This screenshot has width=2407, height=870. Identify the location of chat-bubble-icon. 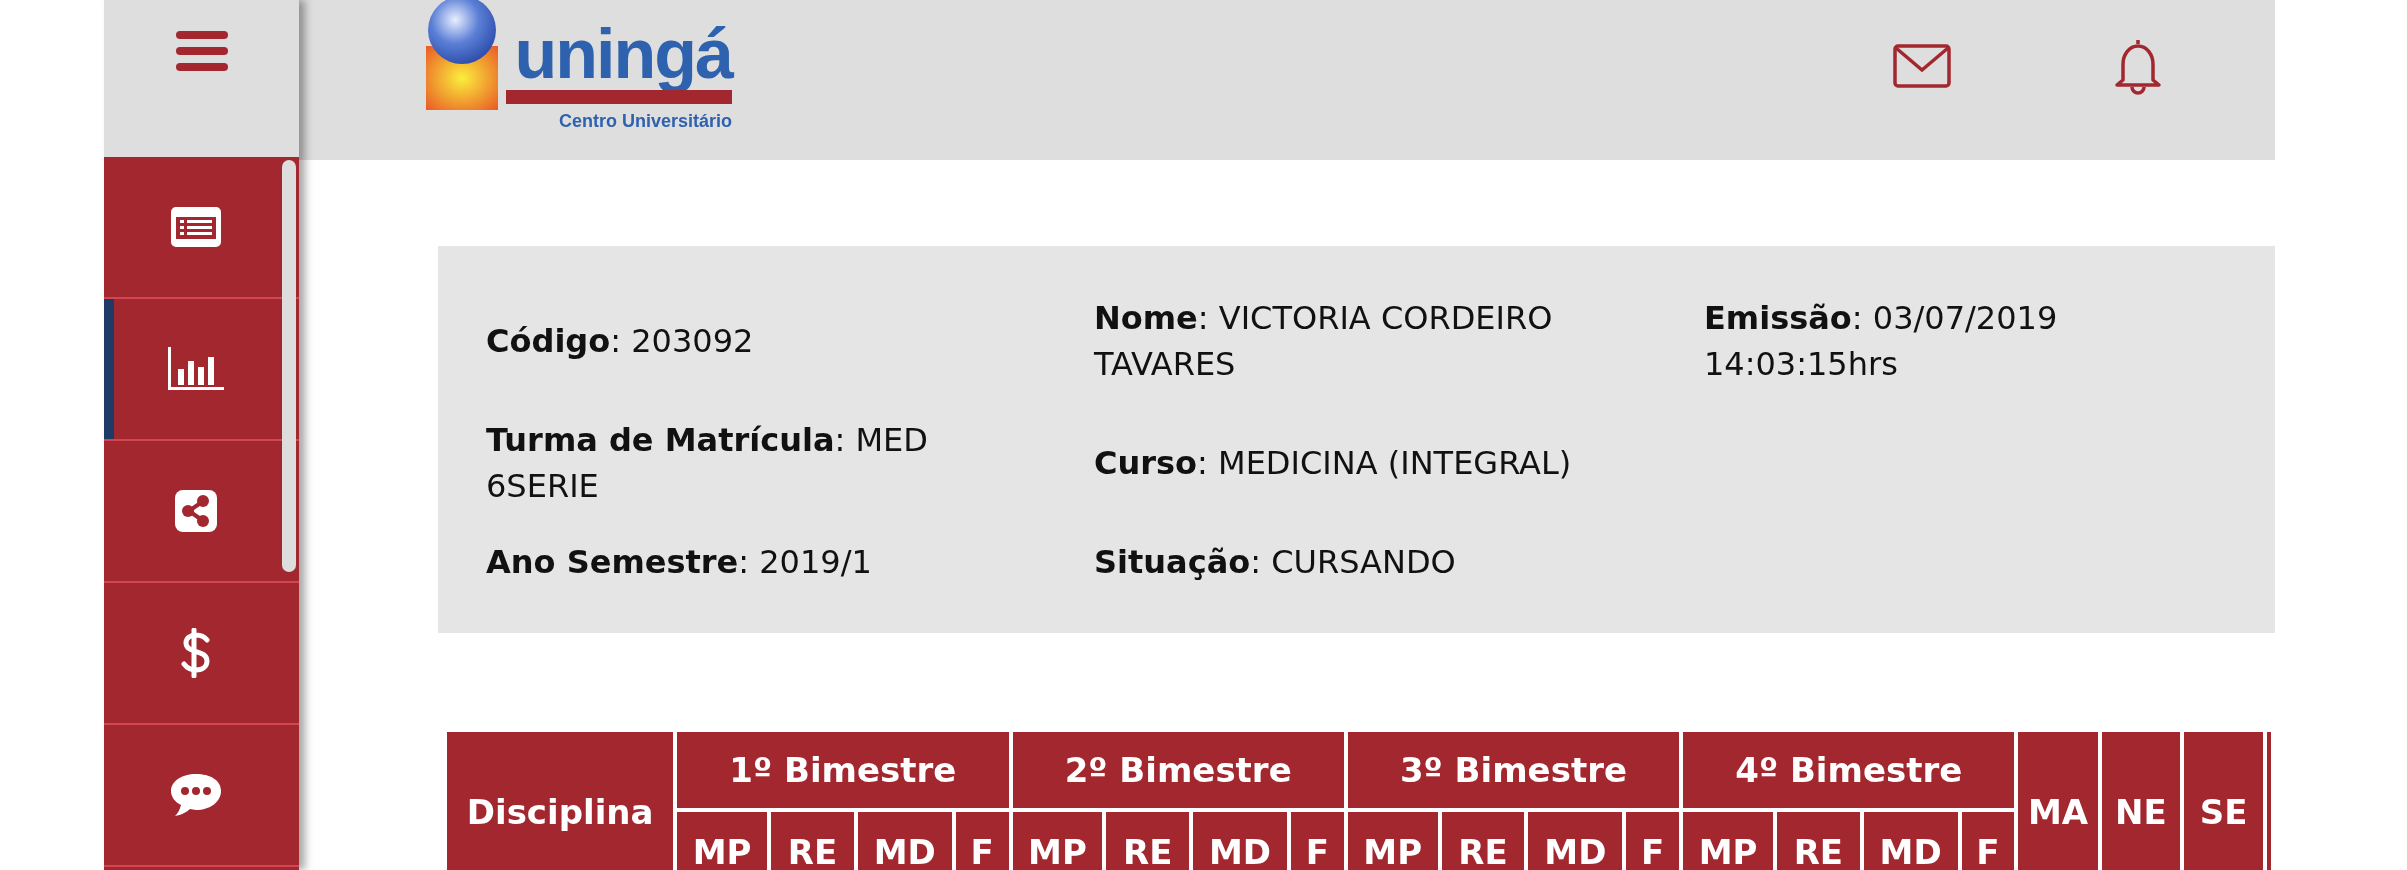
(195, 795).